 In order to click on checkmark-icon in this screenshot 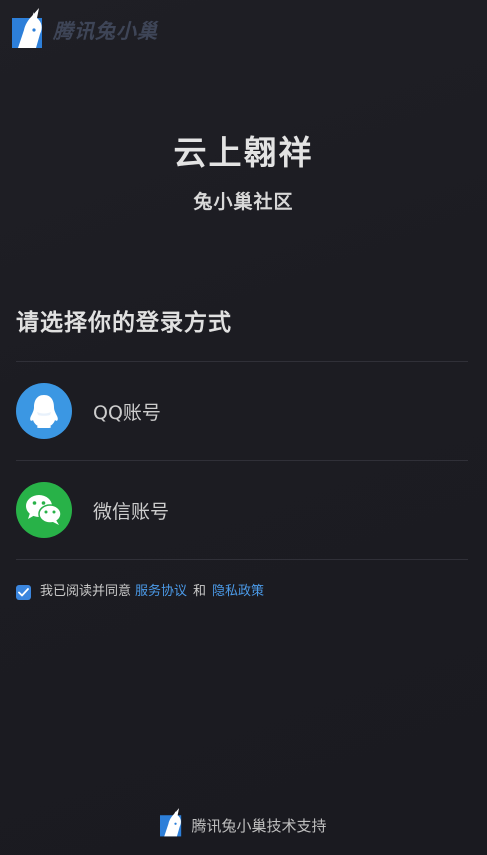, I will do `click(23, 591)`.